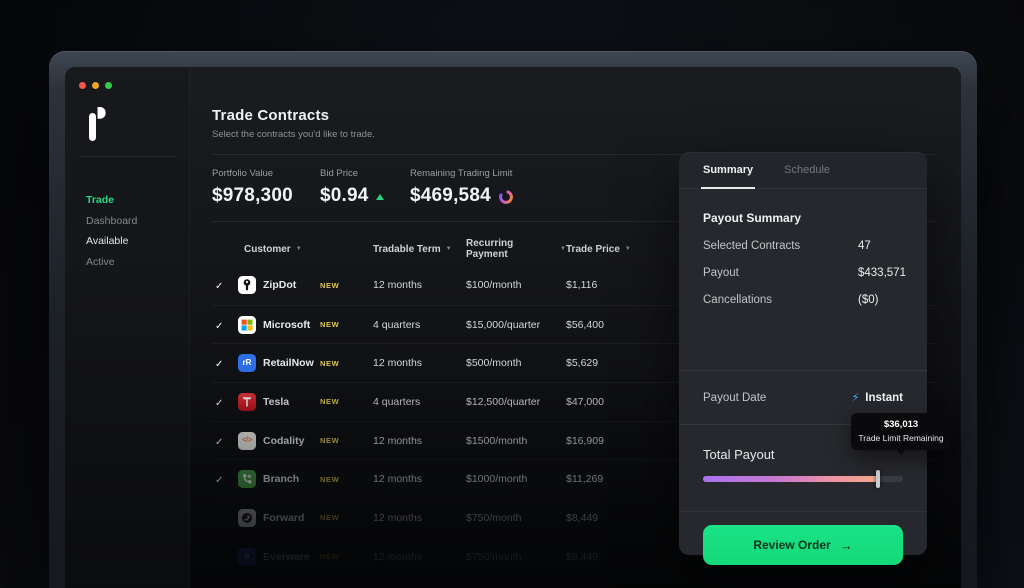  What do you see at coordinates (305, 556) in the screenshot?
I see `customer-cell: e Everware NEW` at bounding box center [305, 556].